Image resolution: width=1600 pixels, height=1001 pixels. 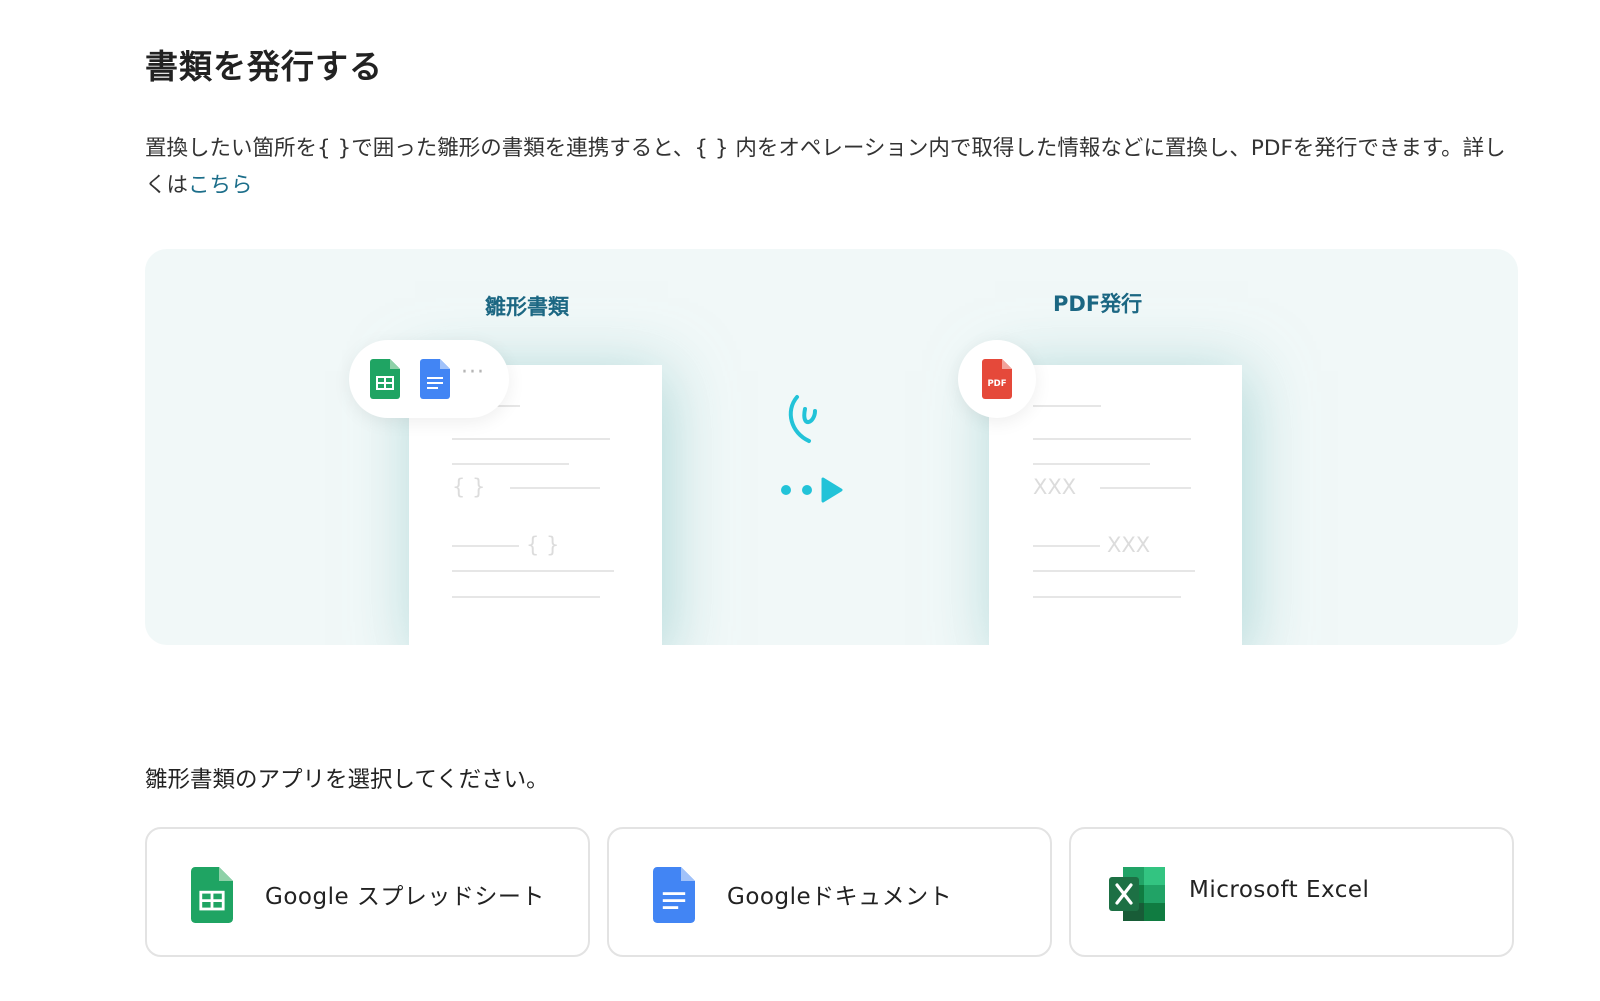 I want to click on google-docs-option: Googleドキュメント, so click(x=829, y=892).